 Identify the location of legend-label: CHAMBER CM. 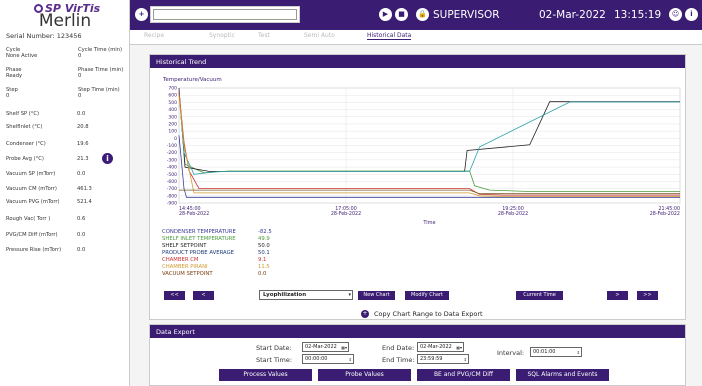
(180, 260).